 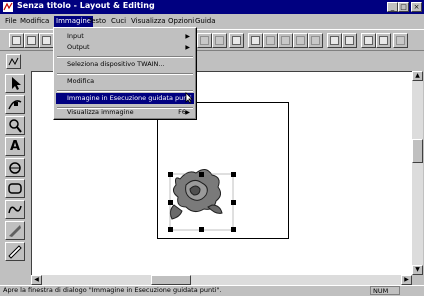 I want to click on open-file-button, so click(x=31, y=40).